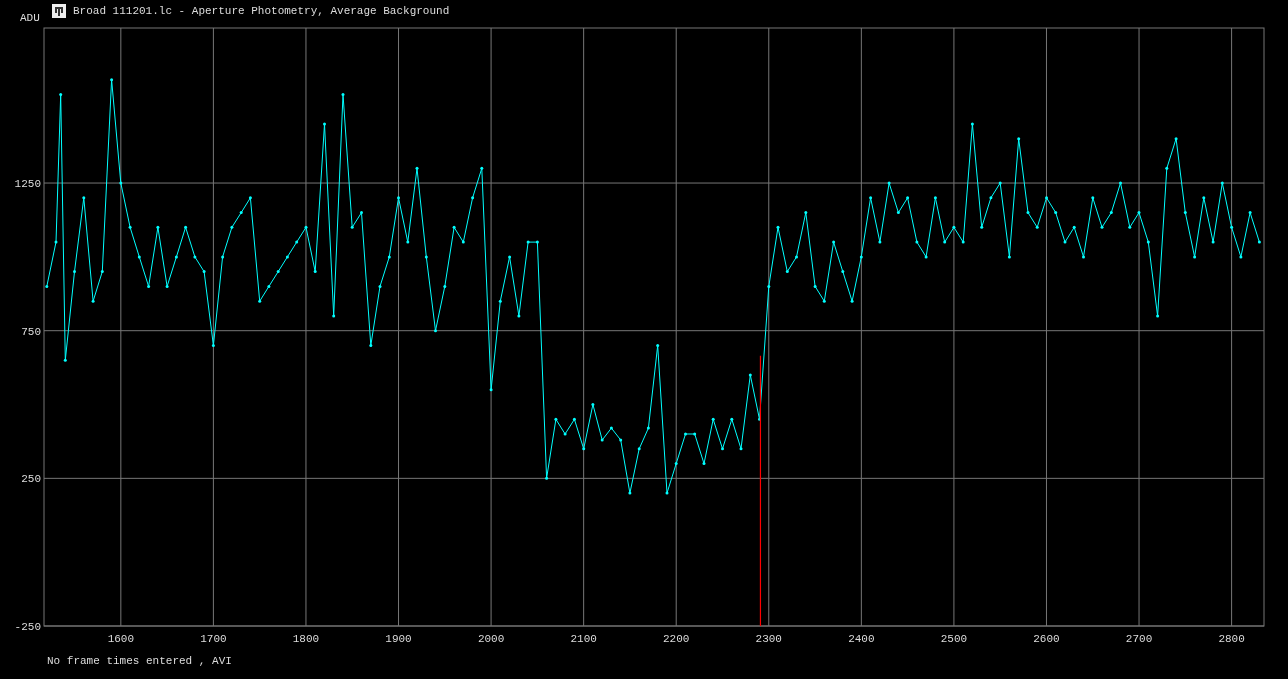 The height and width of the screenshot is (679, 1288). What do you see at coordinates (583, 639) in the screenshot?
I see `tick-label: 2100` at bounding box center [583, 639].